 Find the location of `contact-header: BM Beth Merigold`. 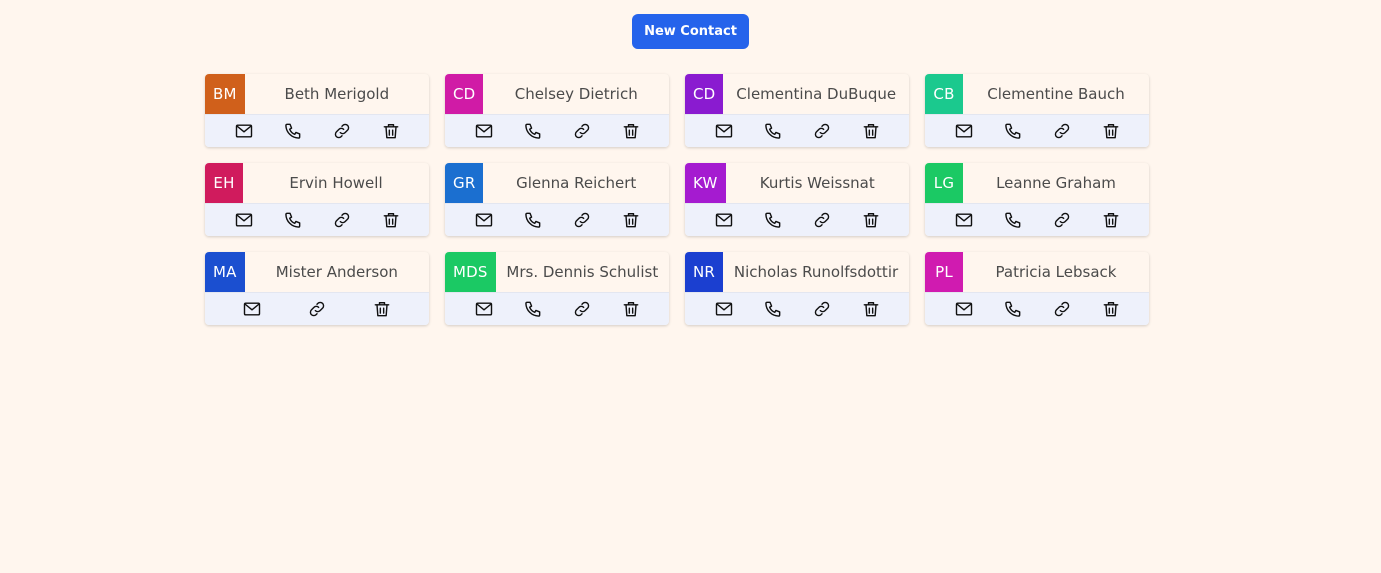

contact-header: BM Beth Merigold is located at coordinates (317, 94).